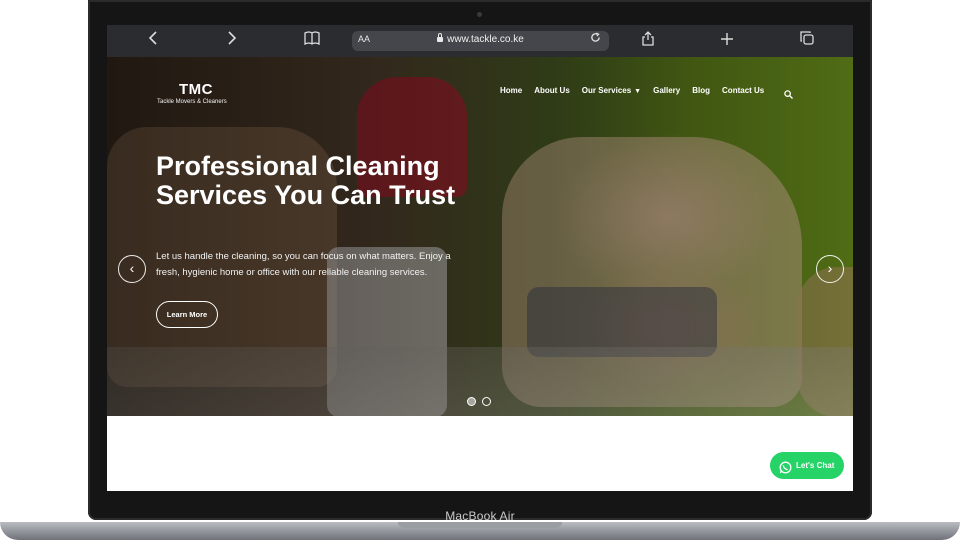  What do you see at coordinates (552, 93) in the screenshot?
I see `nav-about-us: About Us` at bounding box center [552, 93].